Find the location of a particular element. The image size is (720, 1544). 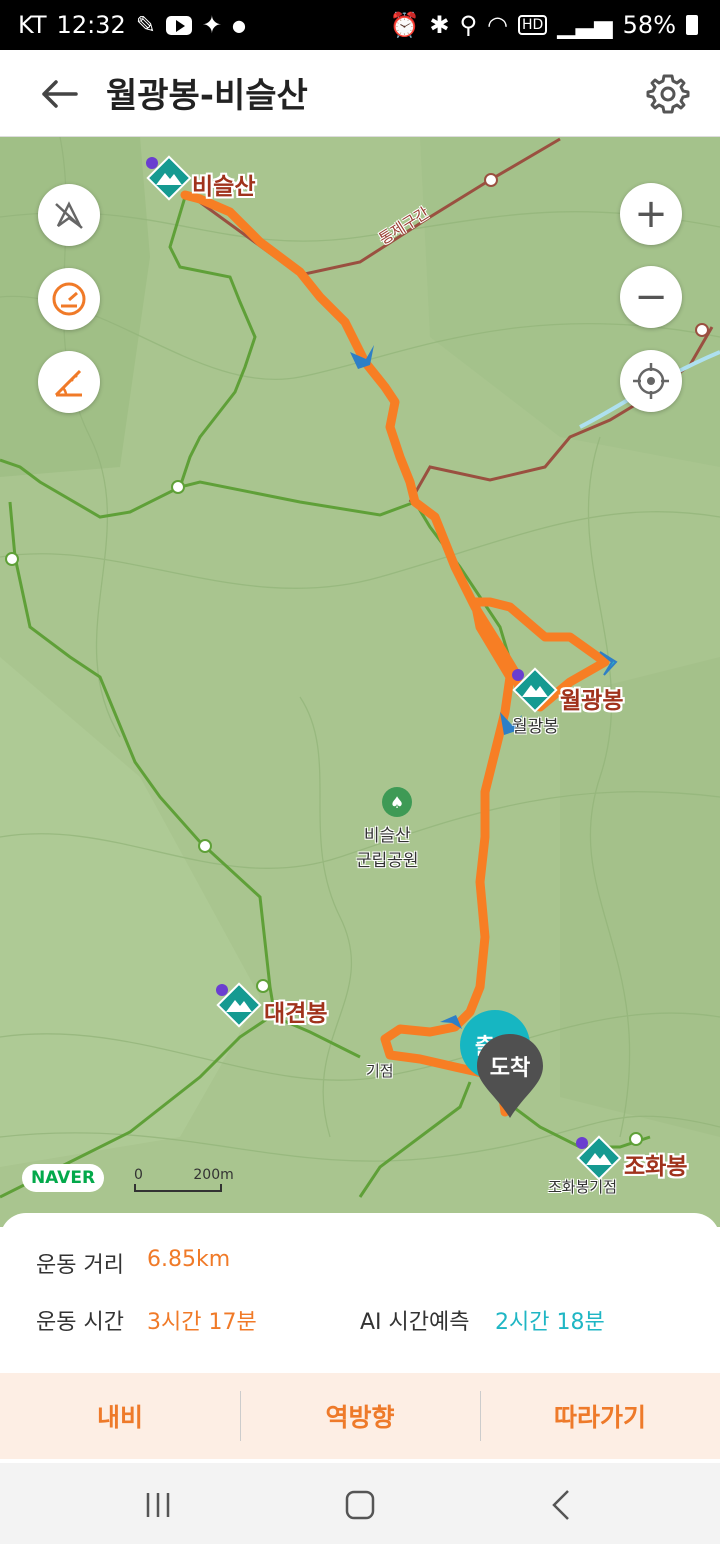

arrival-marker: 도착 is located at coordinates (510, 1077).